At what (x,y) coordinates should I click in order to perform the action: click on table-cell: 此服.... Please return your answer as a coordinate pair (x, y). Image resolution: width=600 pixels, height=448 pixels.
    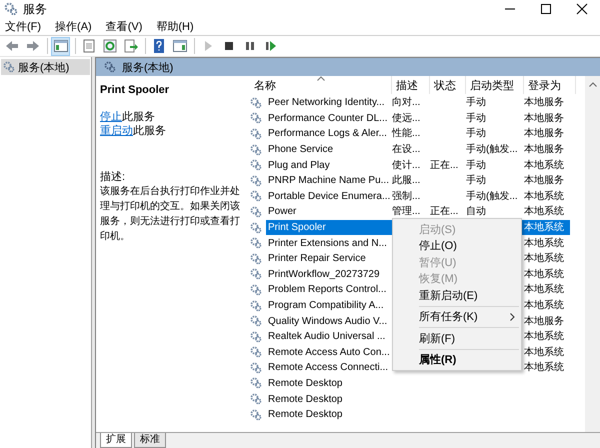
    Looking at the image, I should click on (406, 180).